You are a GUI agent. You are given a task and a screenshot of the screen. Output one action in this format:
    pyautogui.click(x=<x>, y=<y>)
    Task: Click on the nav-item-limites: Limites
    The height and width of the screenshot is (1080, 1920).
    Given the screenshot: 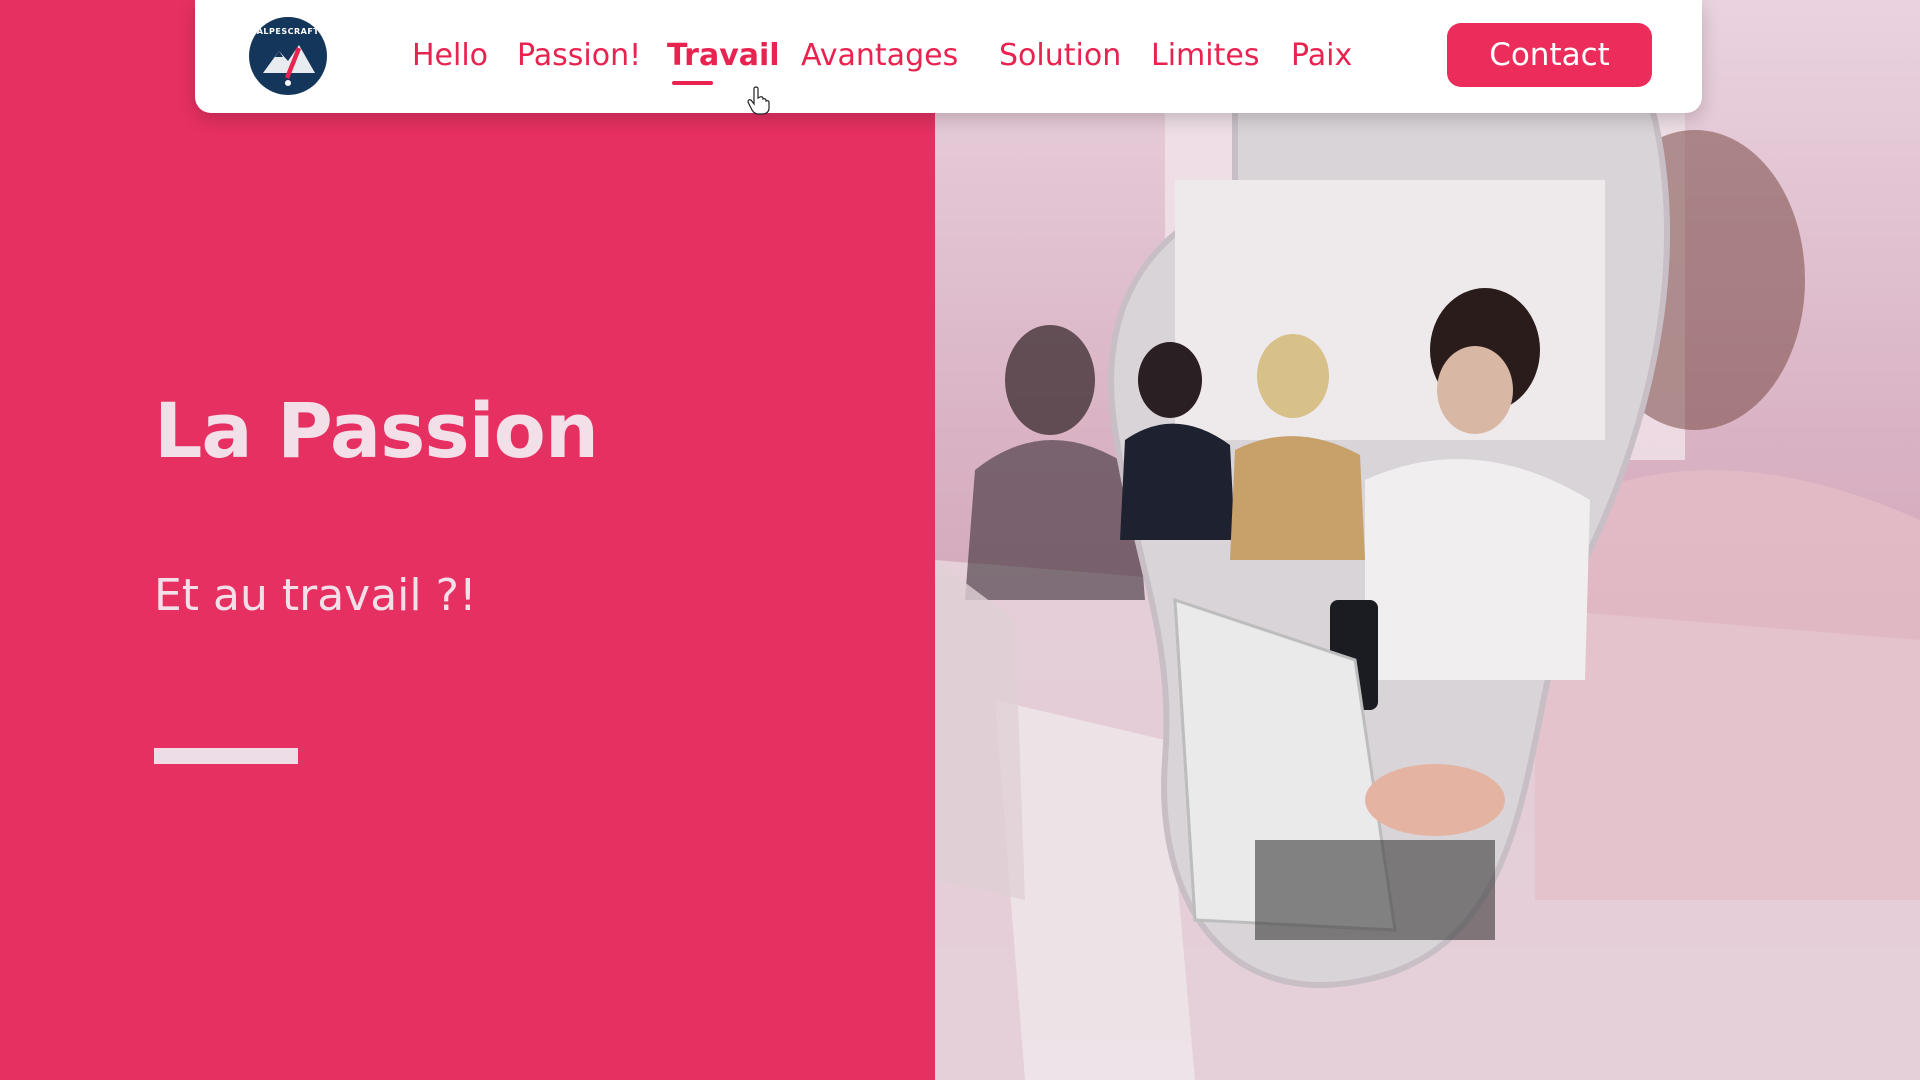 What is the action you would take?
    pyautogui.click(x=1205, y=55)
    